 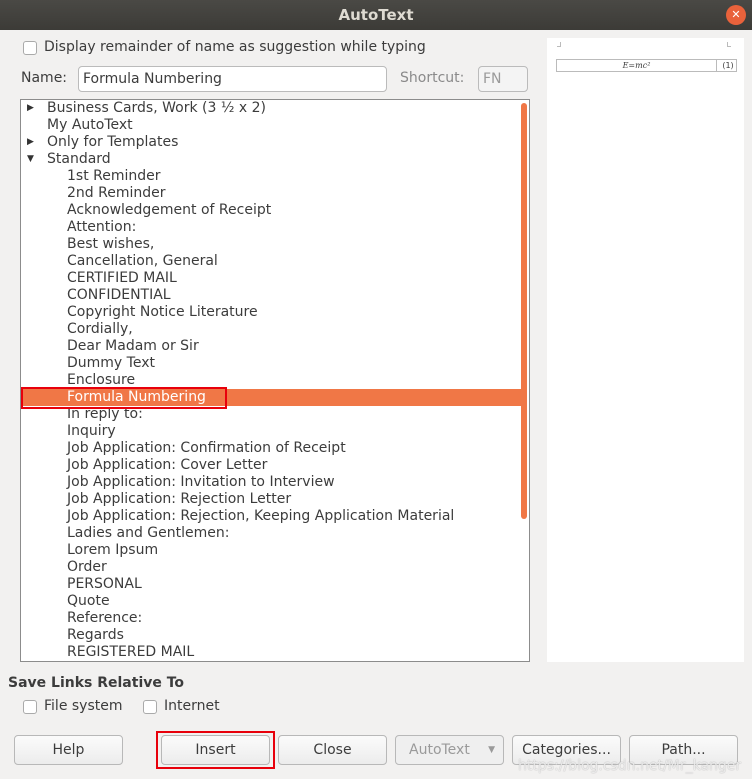 What do you see at coordinates (271, 465) in the screenshot?
I see `tree-item: Job Application: Cover Letter` at bounding box center [271, 465].